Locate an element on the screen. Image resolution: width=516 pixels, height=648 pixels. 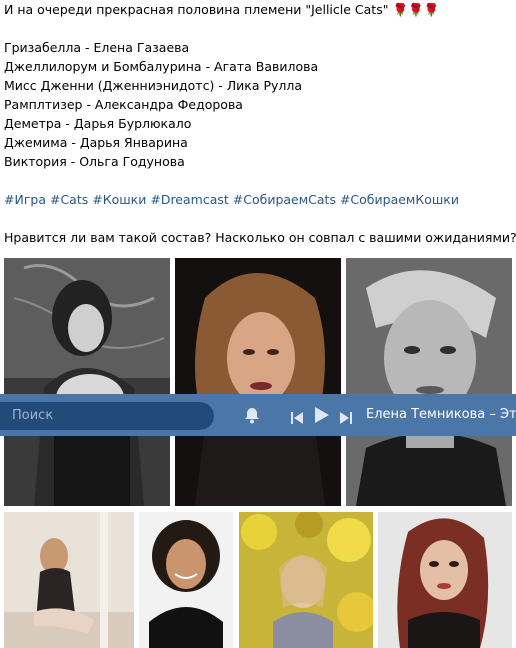
photo-woman-curly-hair is located at coordinates (186, 580).